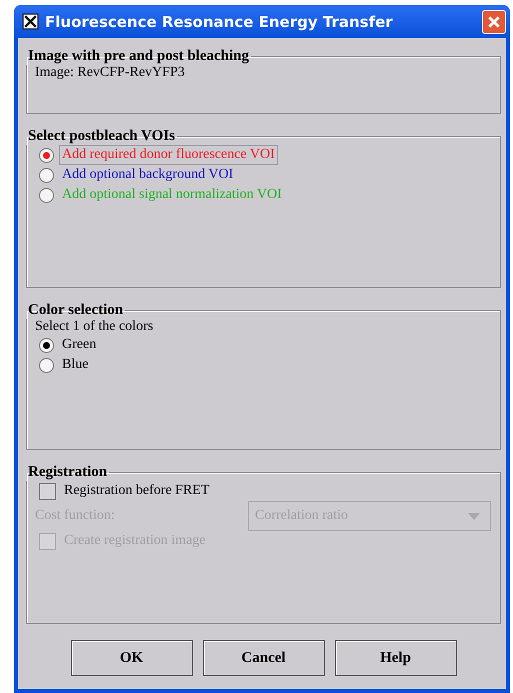 The width and height of the screenshot is (513, 693). What do you see at coordinates (474, 516) in the screenshot?
I see `caret-icon` at bounding box center [474, 516].